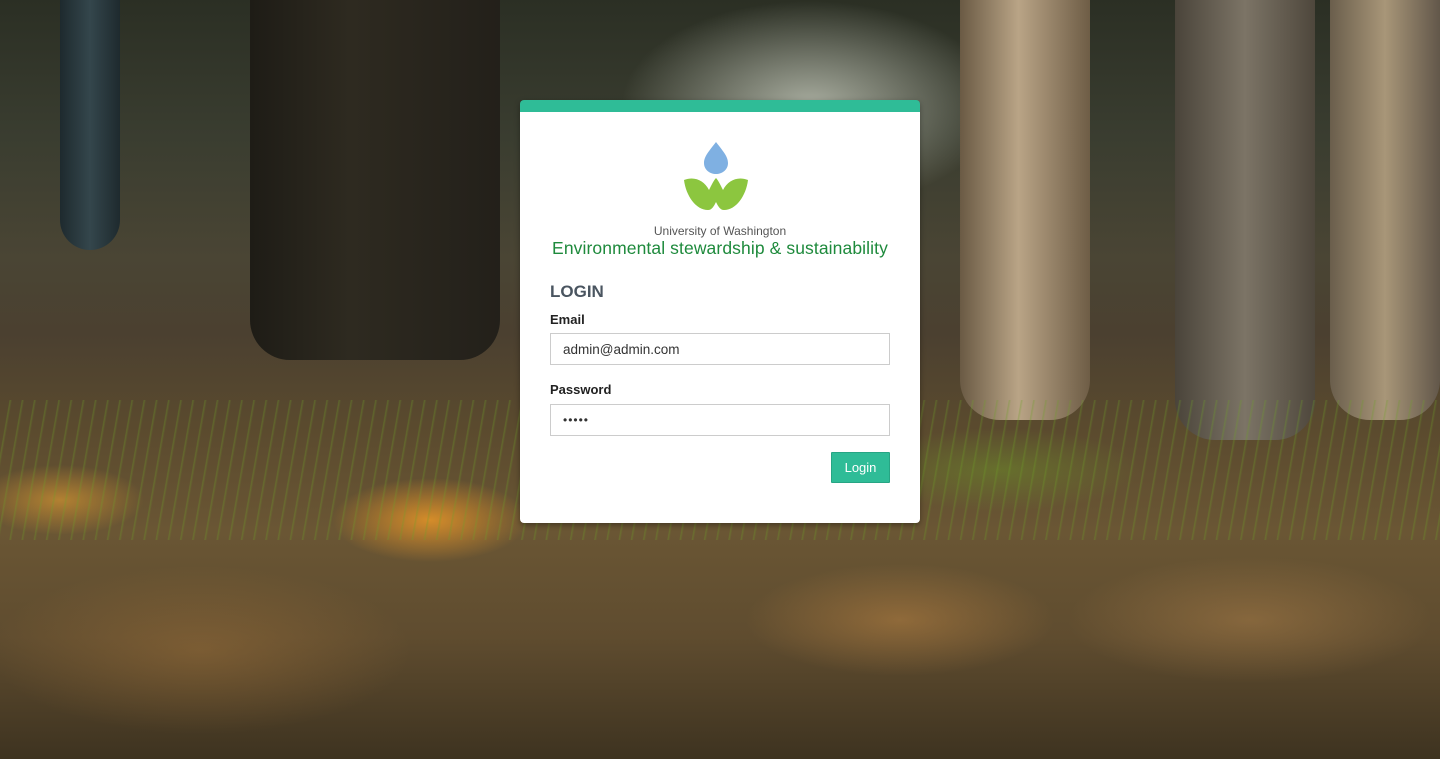  What do you see at coordinates (716, 176) in the screenshot?
I see `uw-leaf-drop-icon` at bounding box center [716, 176].